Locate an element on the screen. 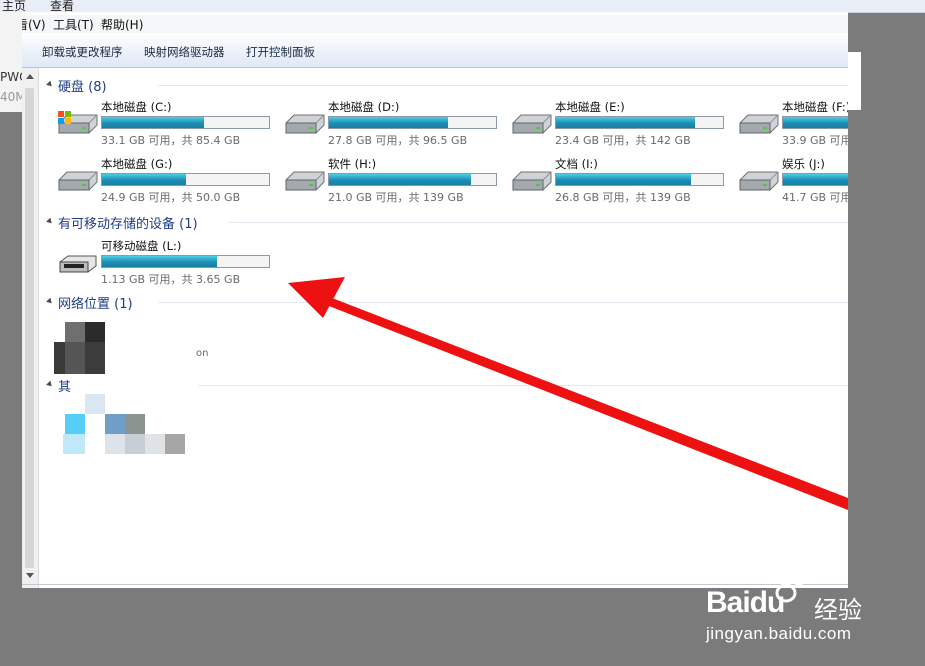 The height and width of the screenshot is (666, 925). baidu-watermark: Baidu 经验 jingyan.baidu.com is located at coordinates (806, 611).